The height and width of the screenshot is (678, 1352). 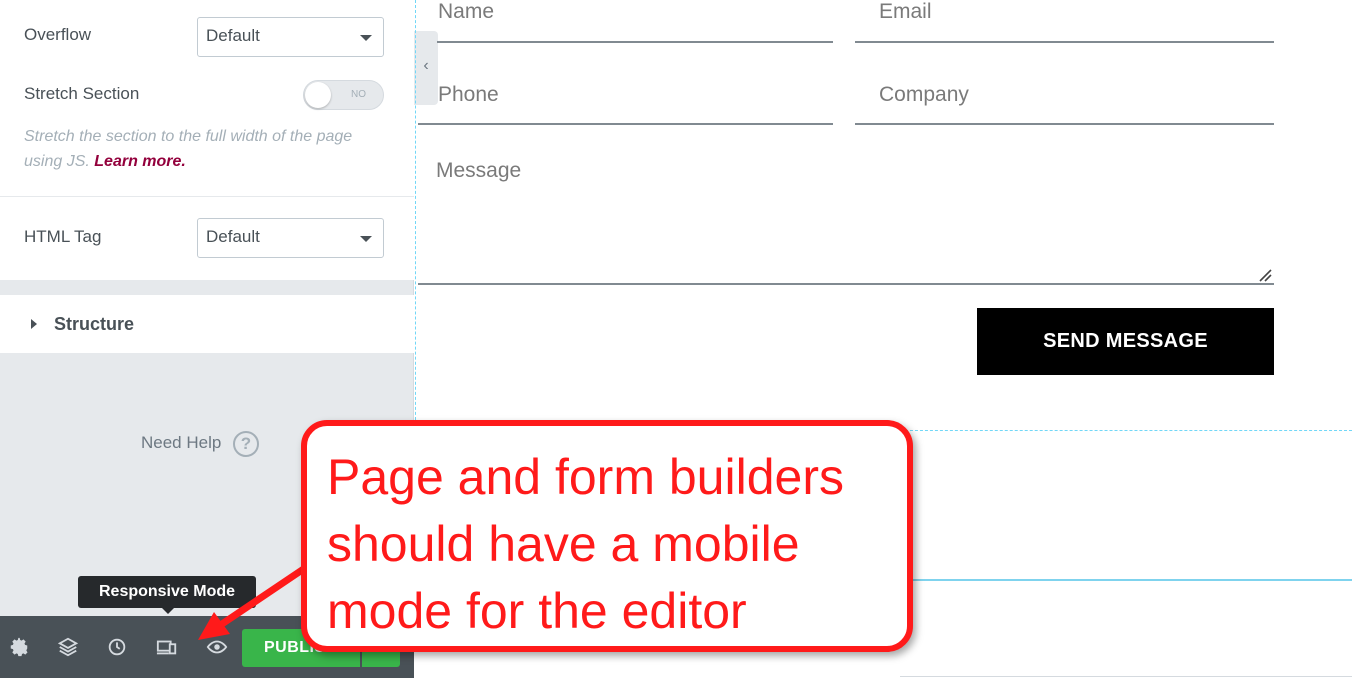 I want to click on responsive-icon, so click(x=167, y=647).